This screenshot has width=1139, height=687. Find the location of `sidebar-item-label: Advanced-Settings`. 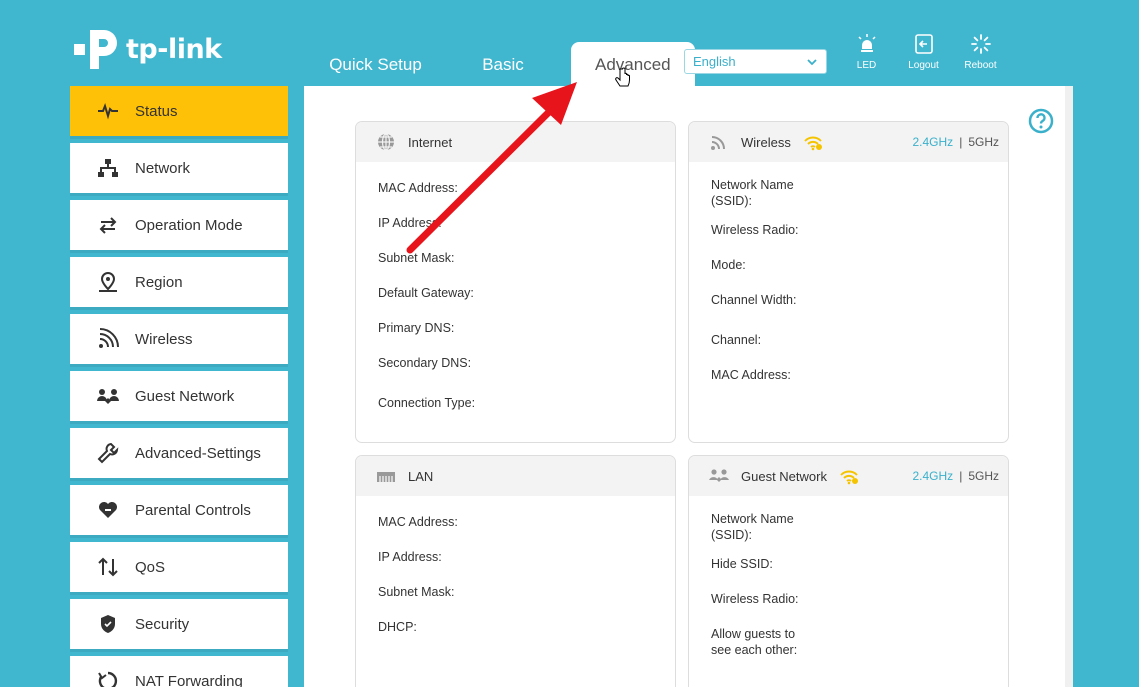

sidebar-item-label: Advanced-Settings is located at coordinates (198, 453).